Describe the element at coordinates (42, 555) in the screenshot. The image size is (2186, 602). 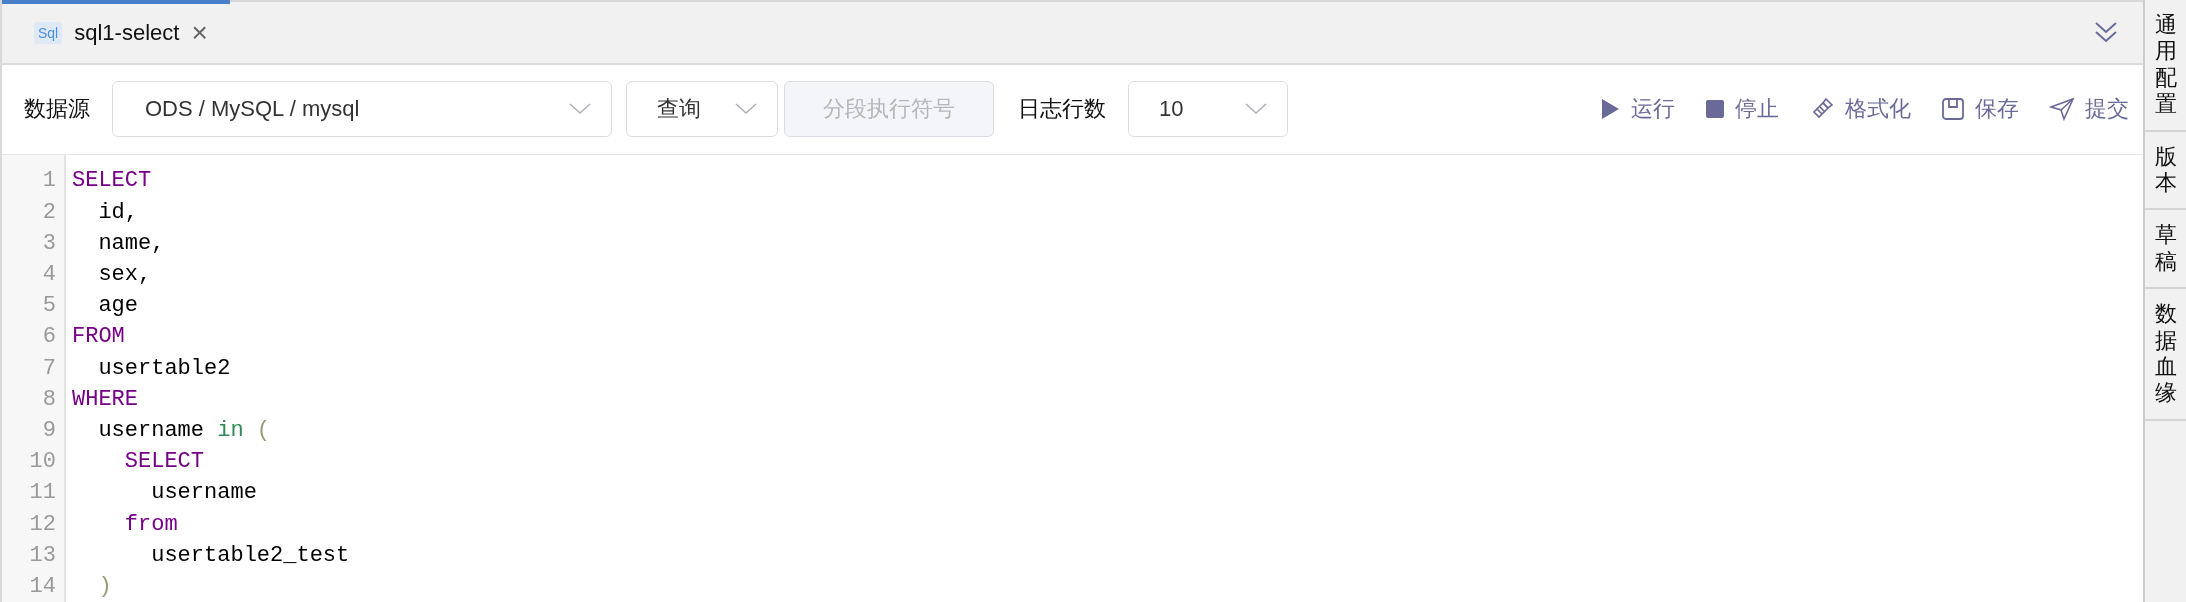
I see `line-number: 13` at that location.